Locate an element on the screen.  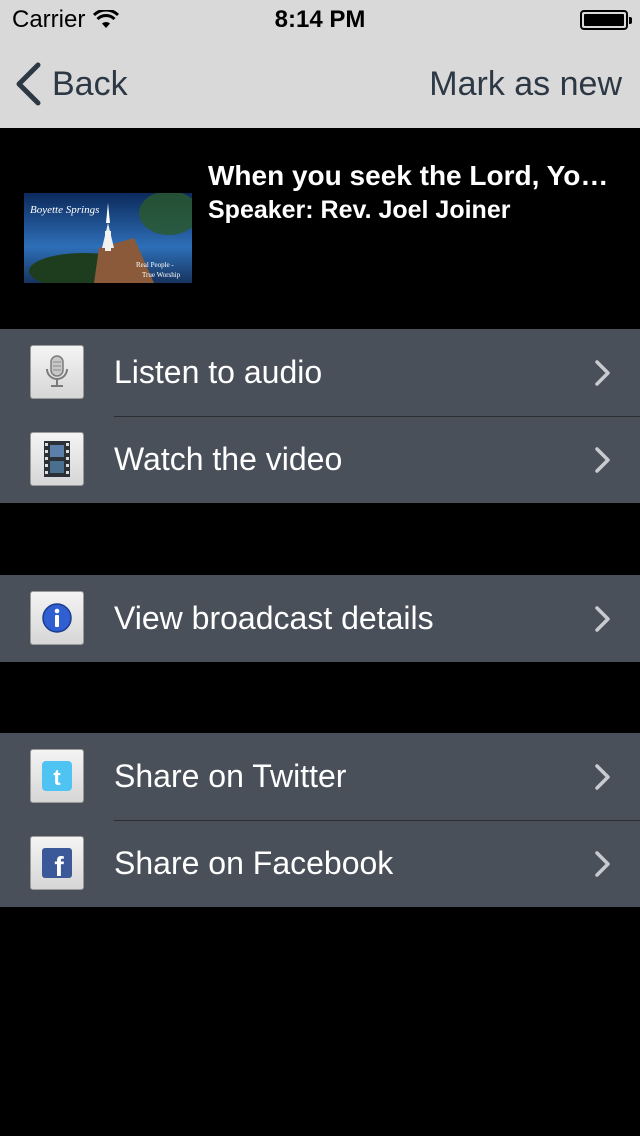
film-icon is located at coordinates (57, 459).